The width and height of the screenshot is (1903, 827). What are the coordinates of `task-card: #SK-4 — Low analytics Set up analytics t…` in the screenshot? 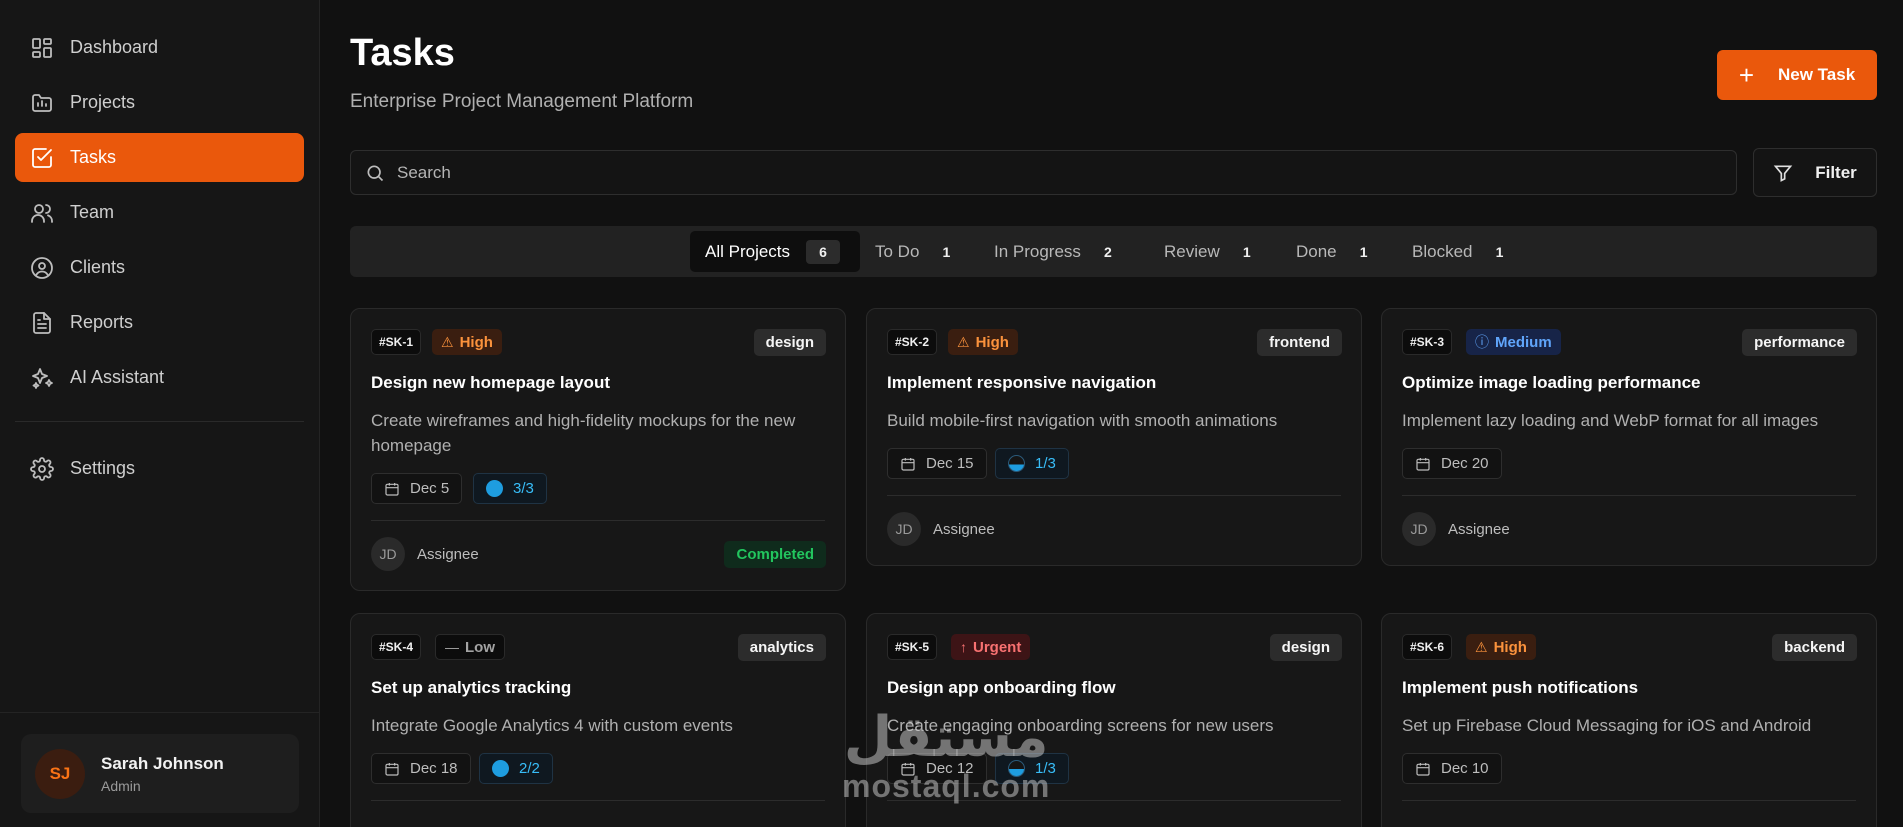 It's located at (598, 720).